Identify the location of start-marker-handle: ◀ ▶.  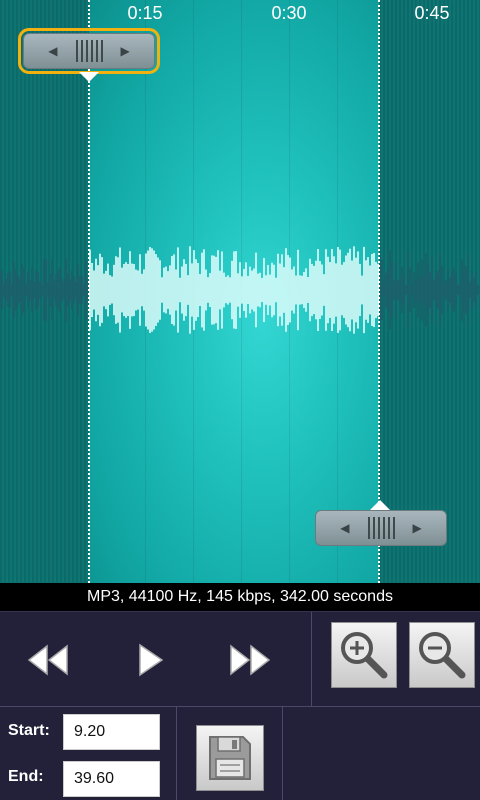
(89, 51).